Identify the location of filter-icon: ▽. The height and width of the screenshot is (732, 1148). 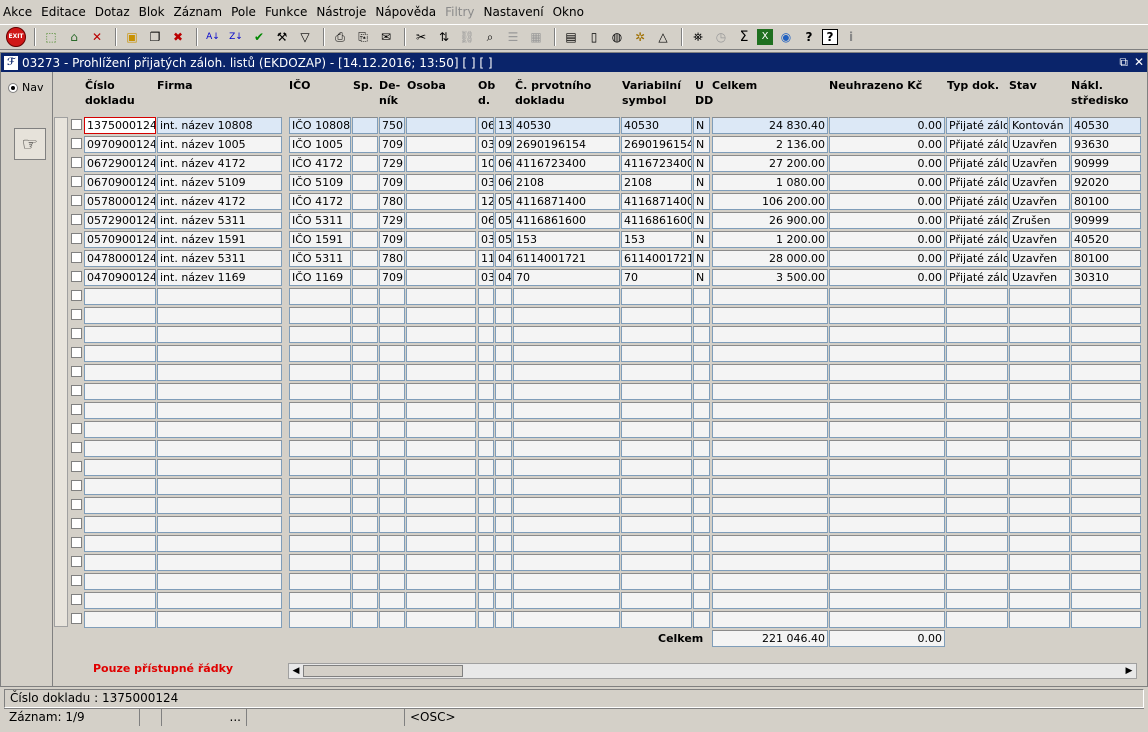
(305, 37).